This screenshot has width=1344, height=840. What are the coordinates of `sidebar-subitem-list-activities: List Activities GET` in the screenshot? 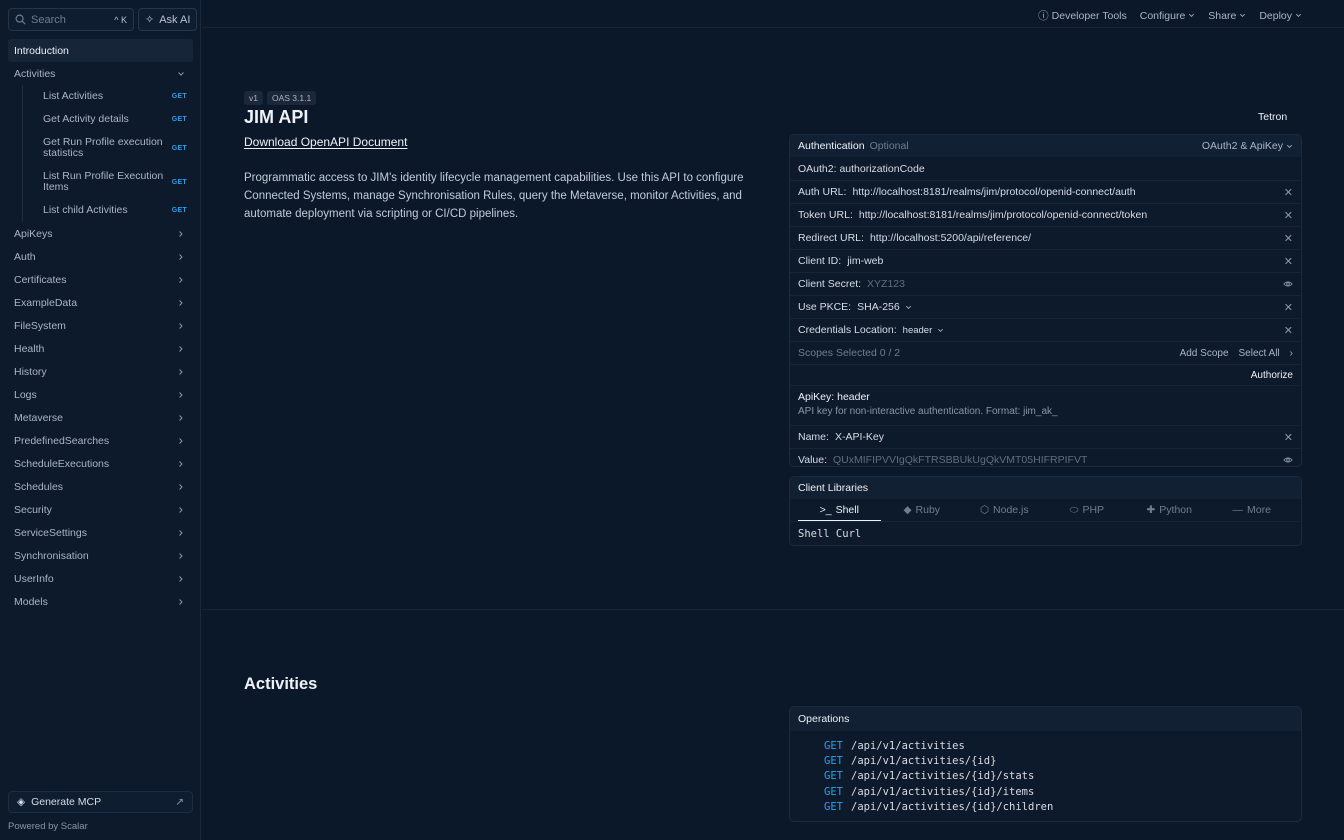 It's located at (107, 96).